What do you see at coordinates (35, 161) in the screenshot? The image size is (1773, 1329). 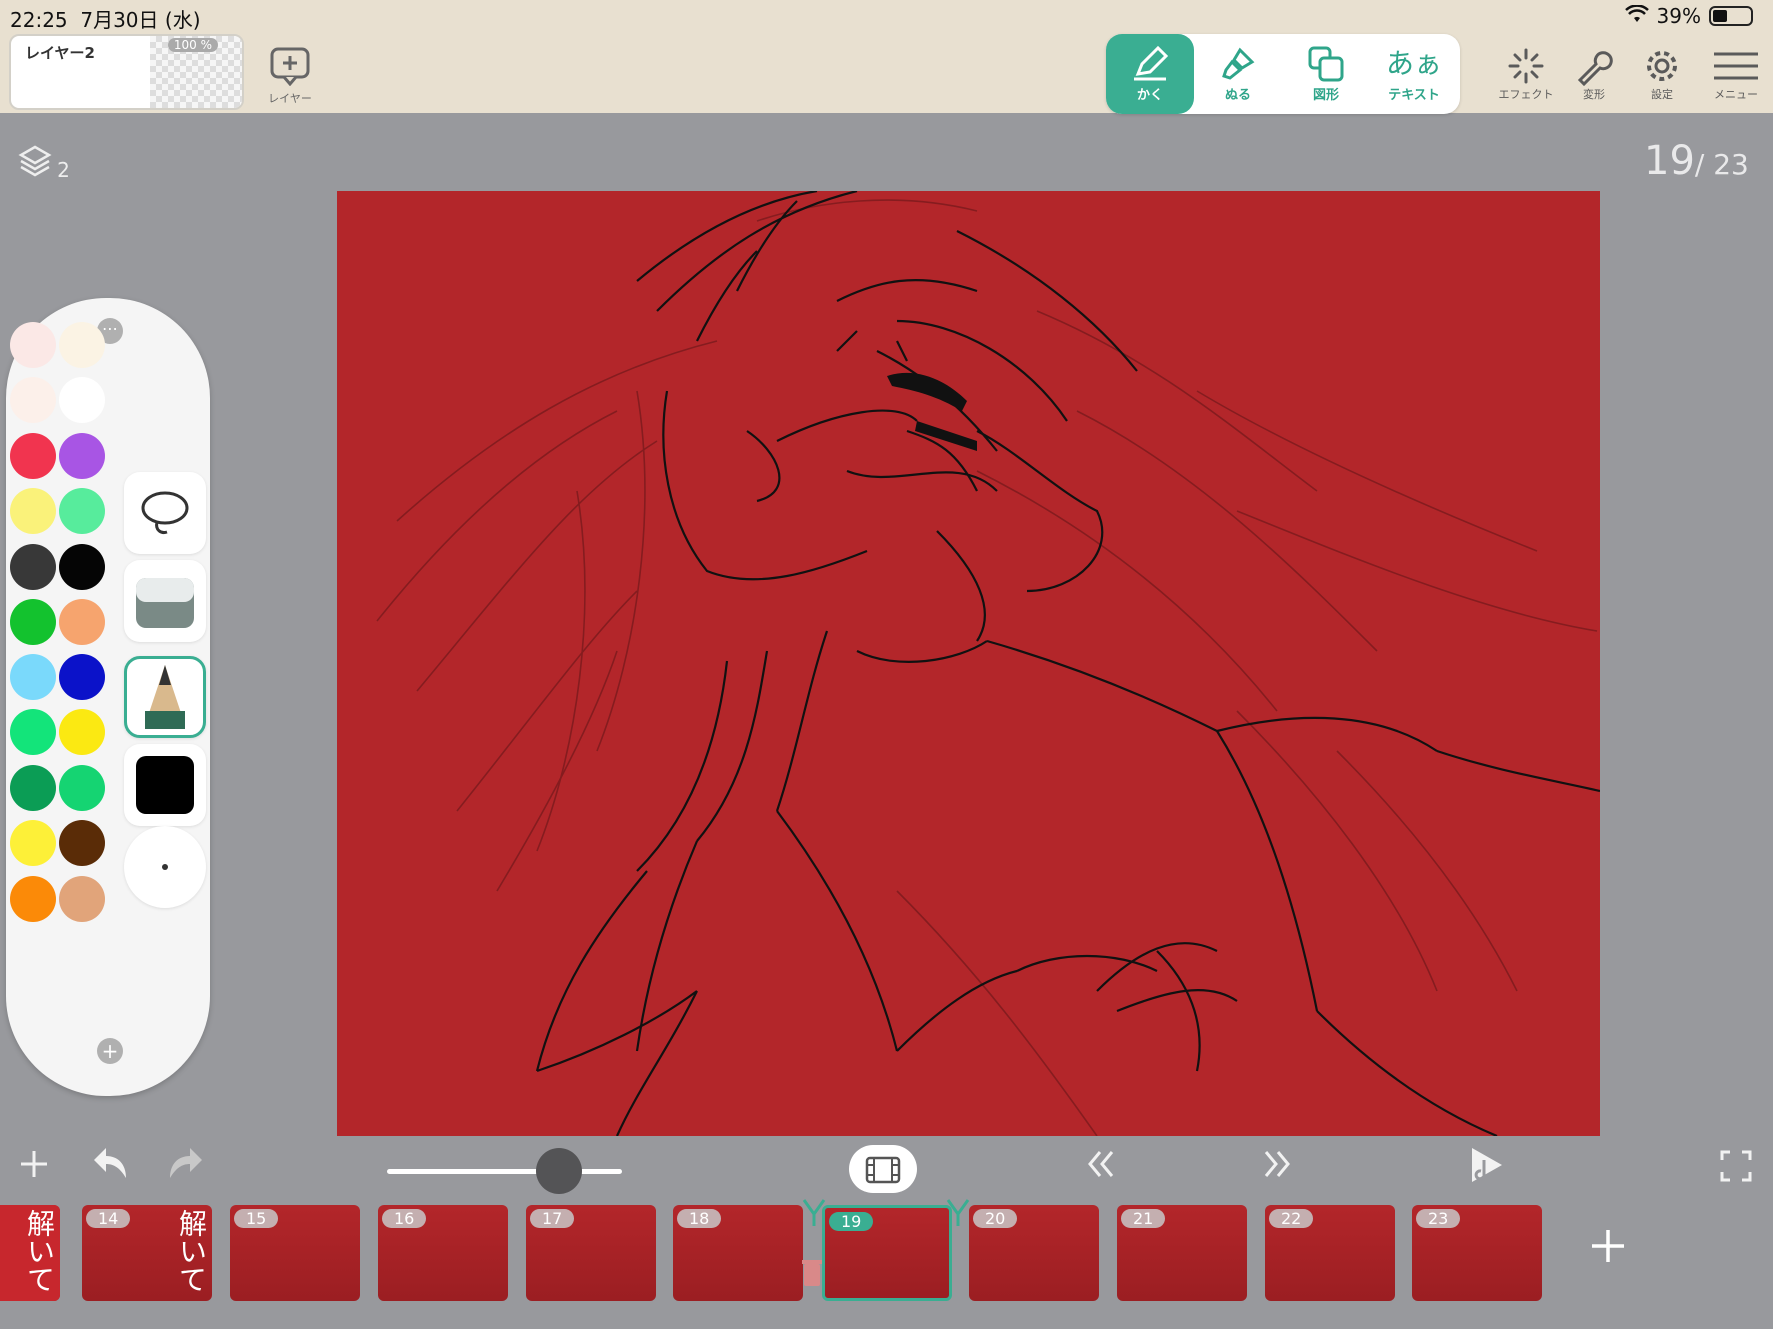 I see `layers-icon` at bounding box center [35, 161].